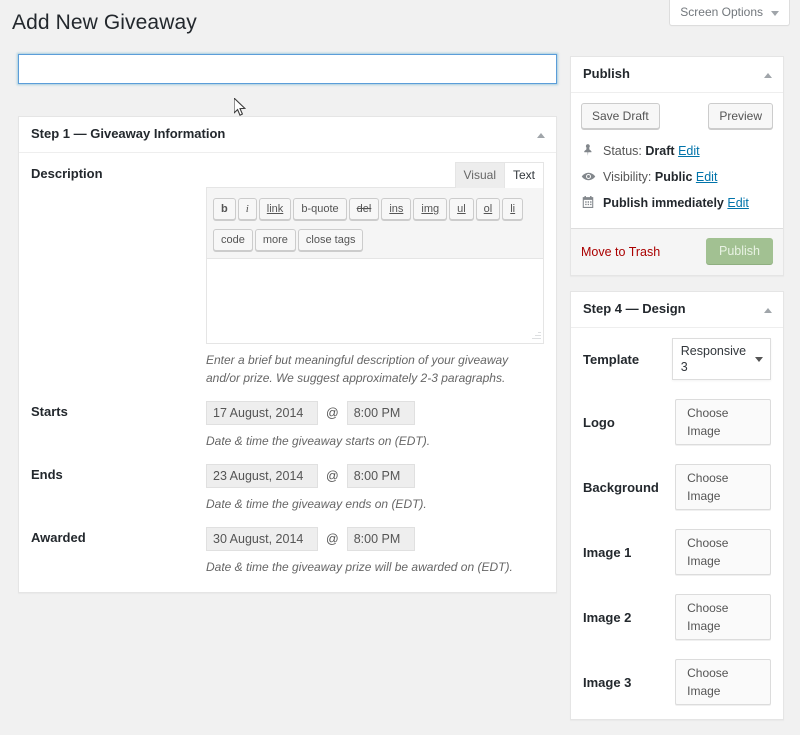 The height and width of the screenshot is (735, 800). What do you see at coordinates (620, 252) in the screenshot?
I see `move-to-trash-link: Move to Trash` at bounding box center [620, 252].